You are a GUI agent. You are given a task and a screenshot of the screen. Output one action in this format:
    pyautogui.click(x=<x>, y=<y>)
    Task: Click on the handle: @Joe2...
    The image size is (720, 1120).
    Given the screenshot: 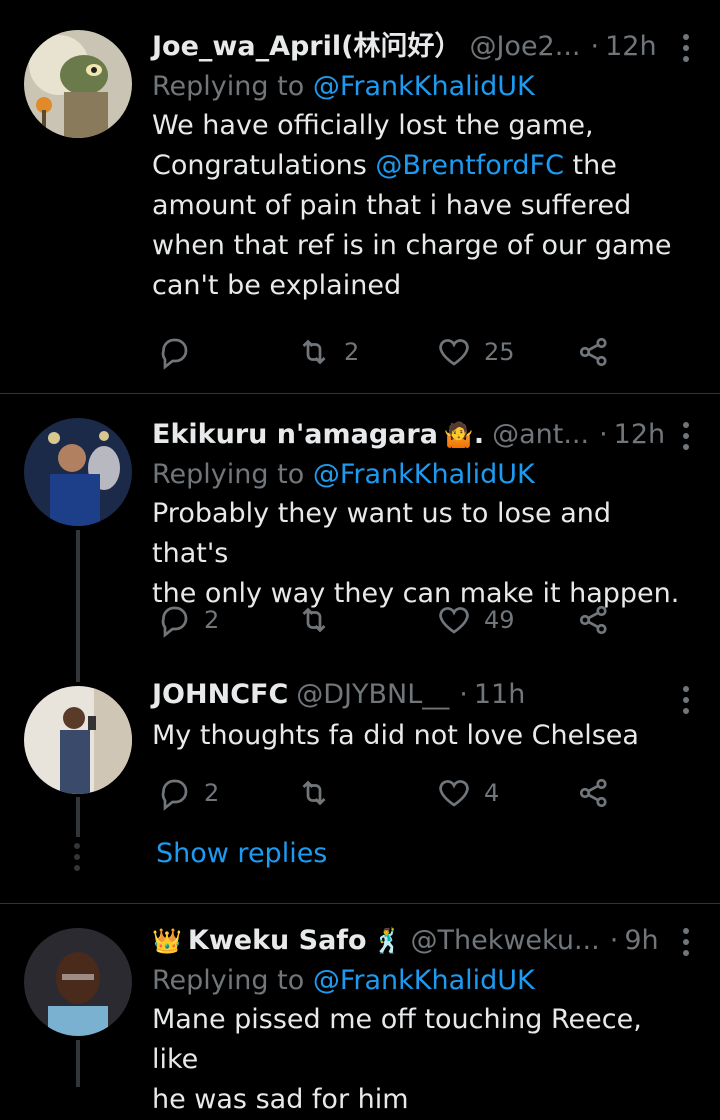 What is the action you would take?
    pyautogui.click(x=524, y=47)
    